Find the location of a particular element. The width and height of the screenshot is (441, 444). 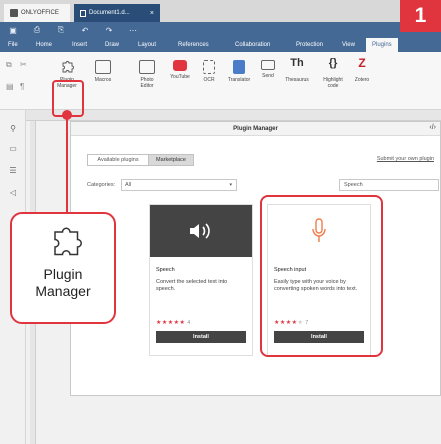

macros-label: Macros is located at coordinates (103, 80).